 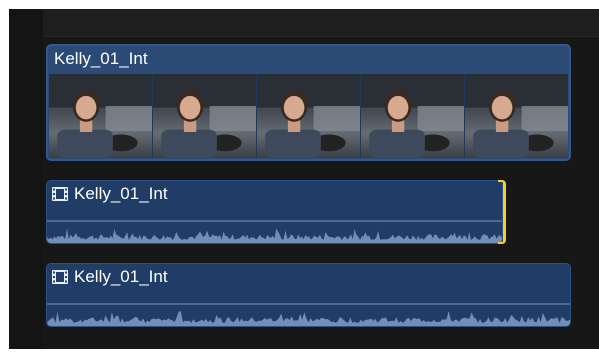 I want to click on audio-clip: Kelly_01_Int, so click(x=274, y=212).